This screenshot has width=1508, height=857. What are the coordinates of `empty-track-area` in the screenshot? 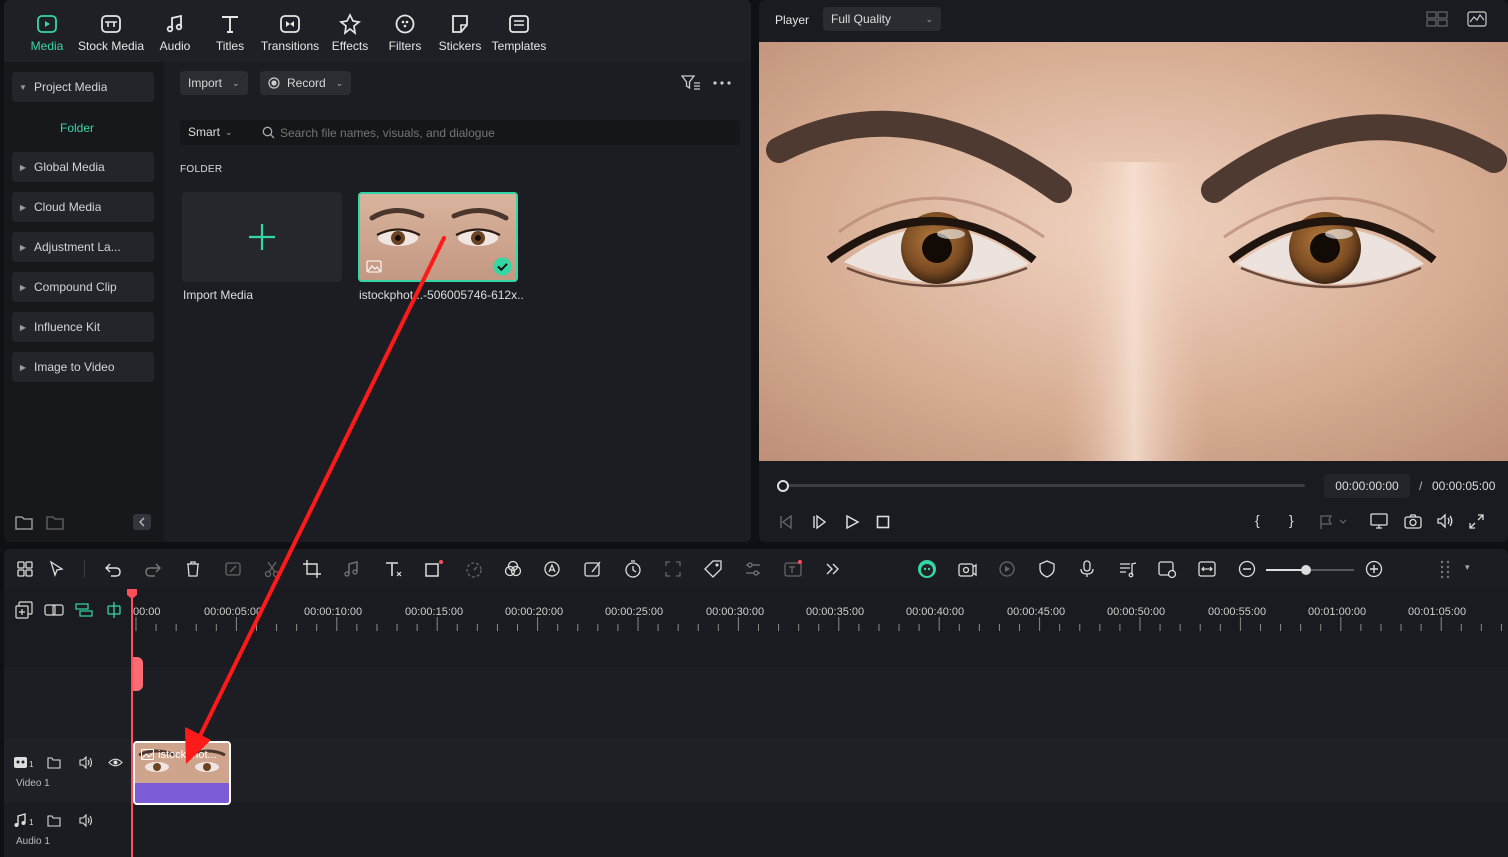 It's located at (756, 703).